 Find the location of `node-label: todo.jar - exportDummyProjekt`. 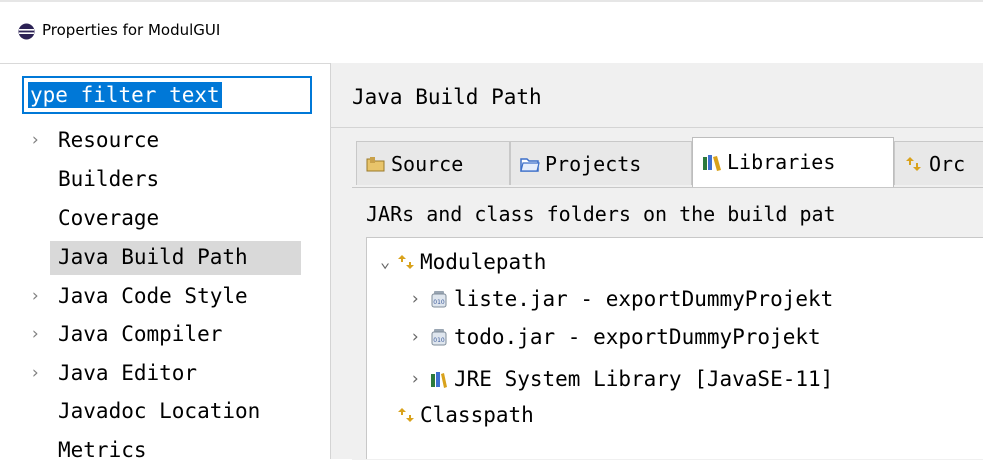

node-label: todo.jar - exportDummyProjekt is located at coordinates (637, 337).